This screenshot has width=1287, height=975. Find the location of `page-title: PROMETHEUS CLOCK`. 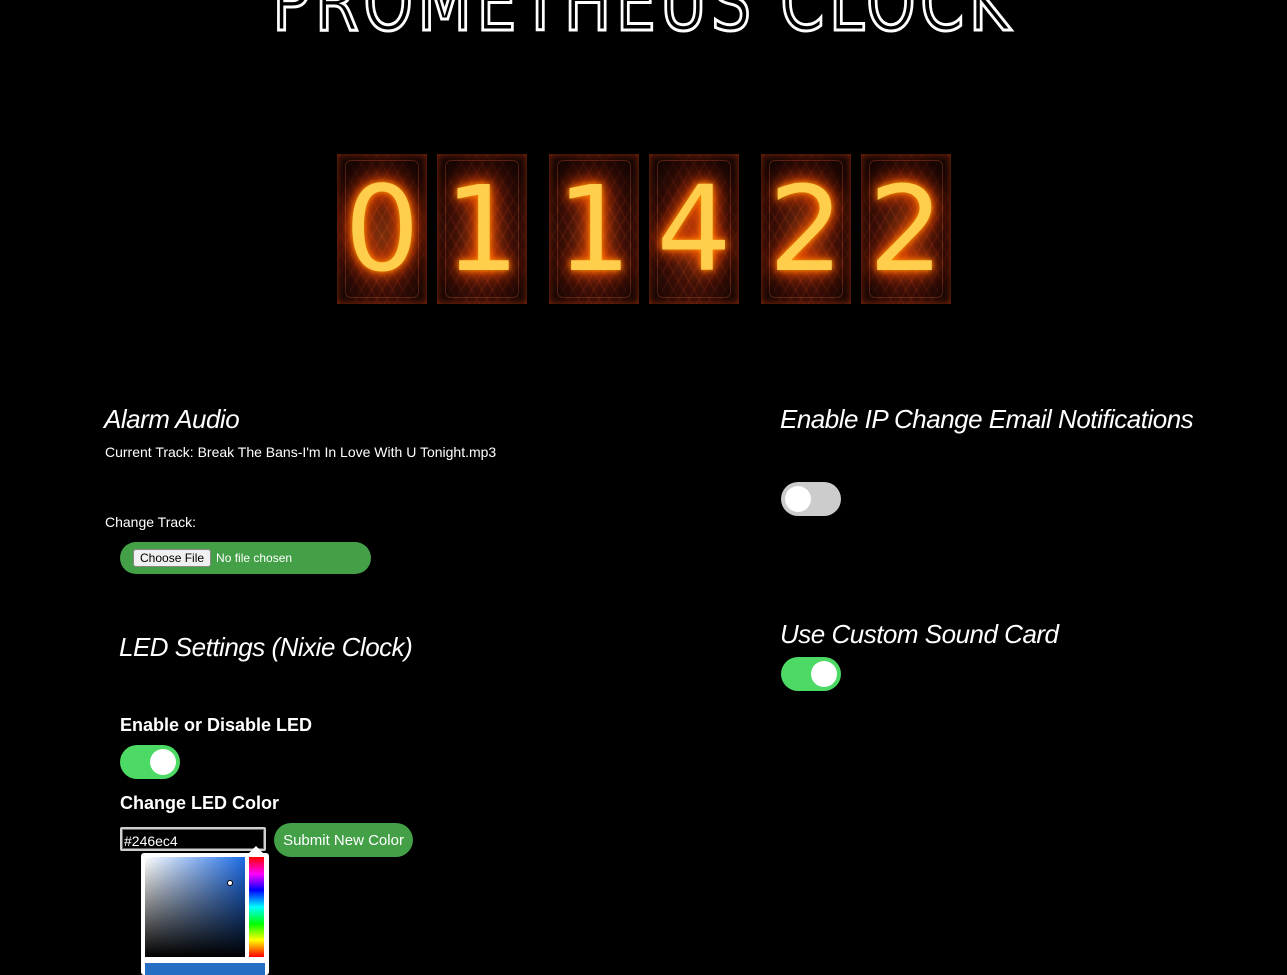

page-title: PROMETHEUS CLOCK is located at coordinates (643, 24).